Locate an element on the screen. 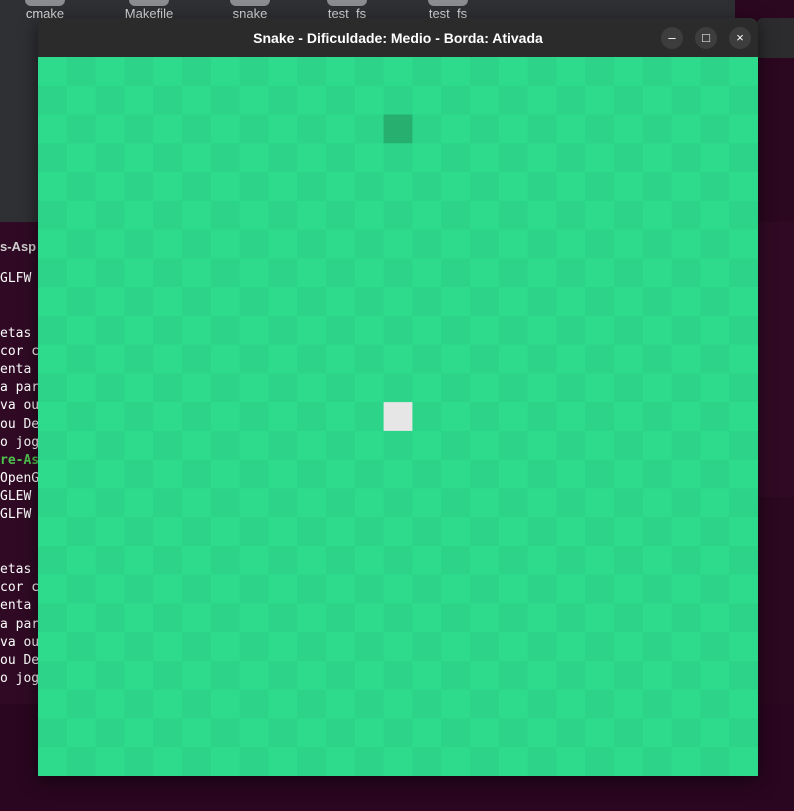 The height and width of the screenshot is (811, 794). minimize-button: – is located at coordinates (672, 38).